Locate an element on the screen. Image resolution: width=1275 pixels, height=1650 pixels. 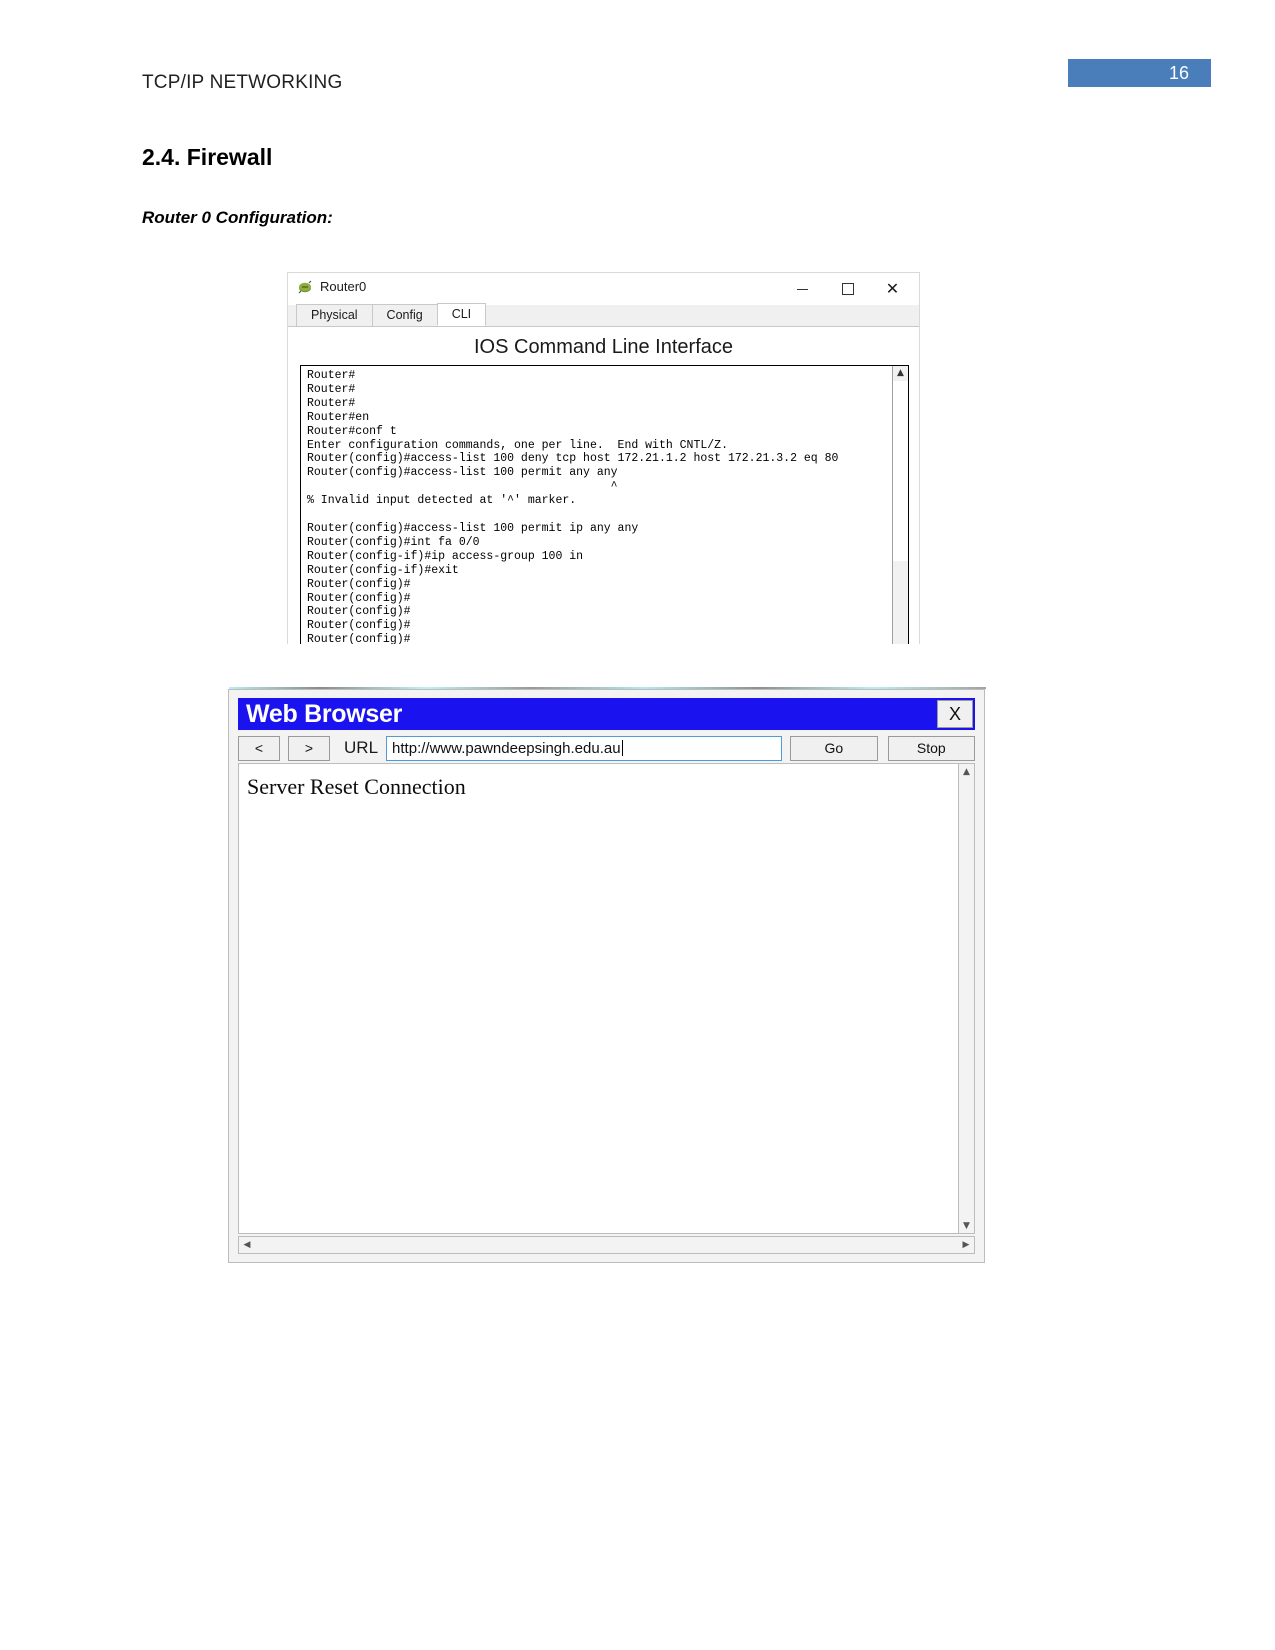
chevron-right-icon: ▶ is located at coordinates (966, 1245).